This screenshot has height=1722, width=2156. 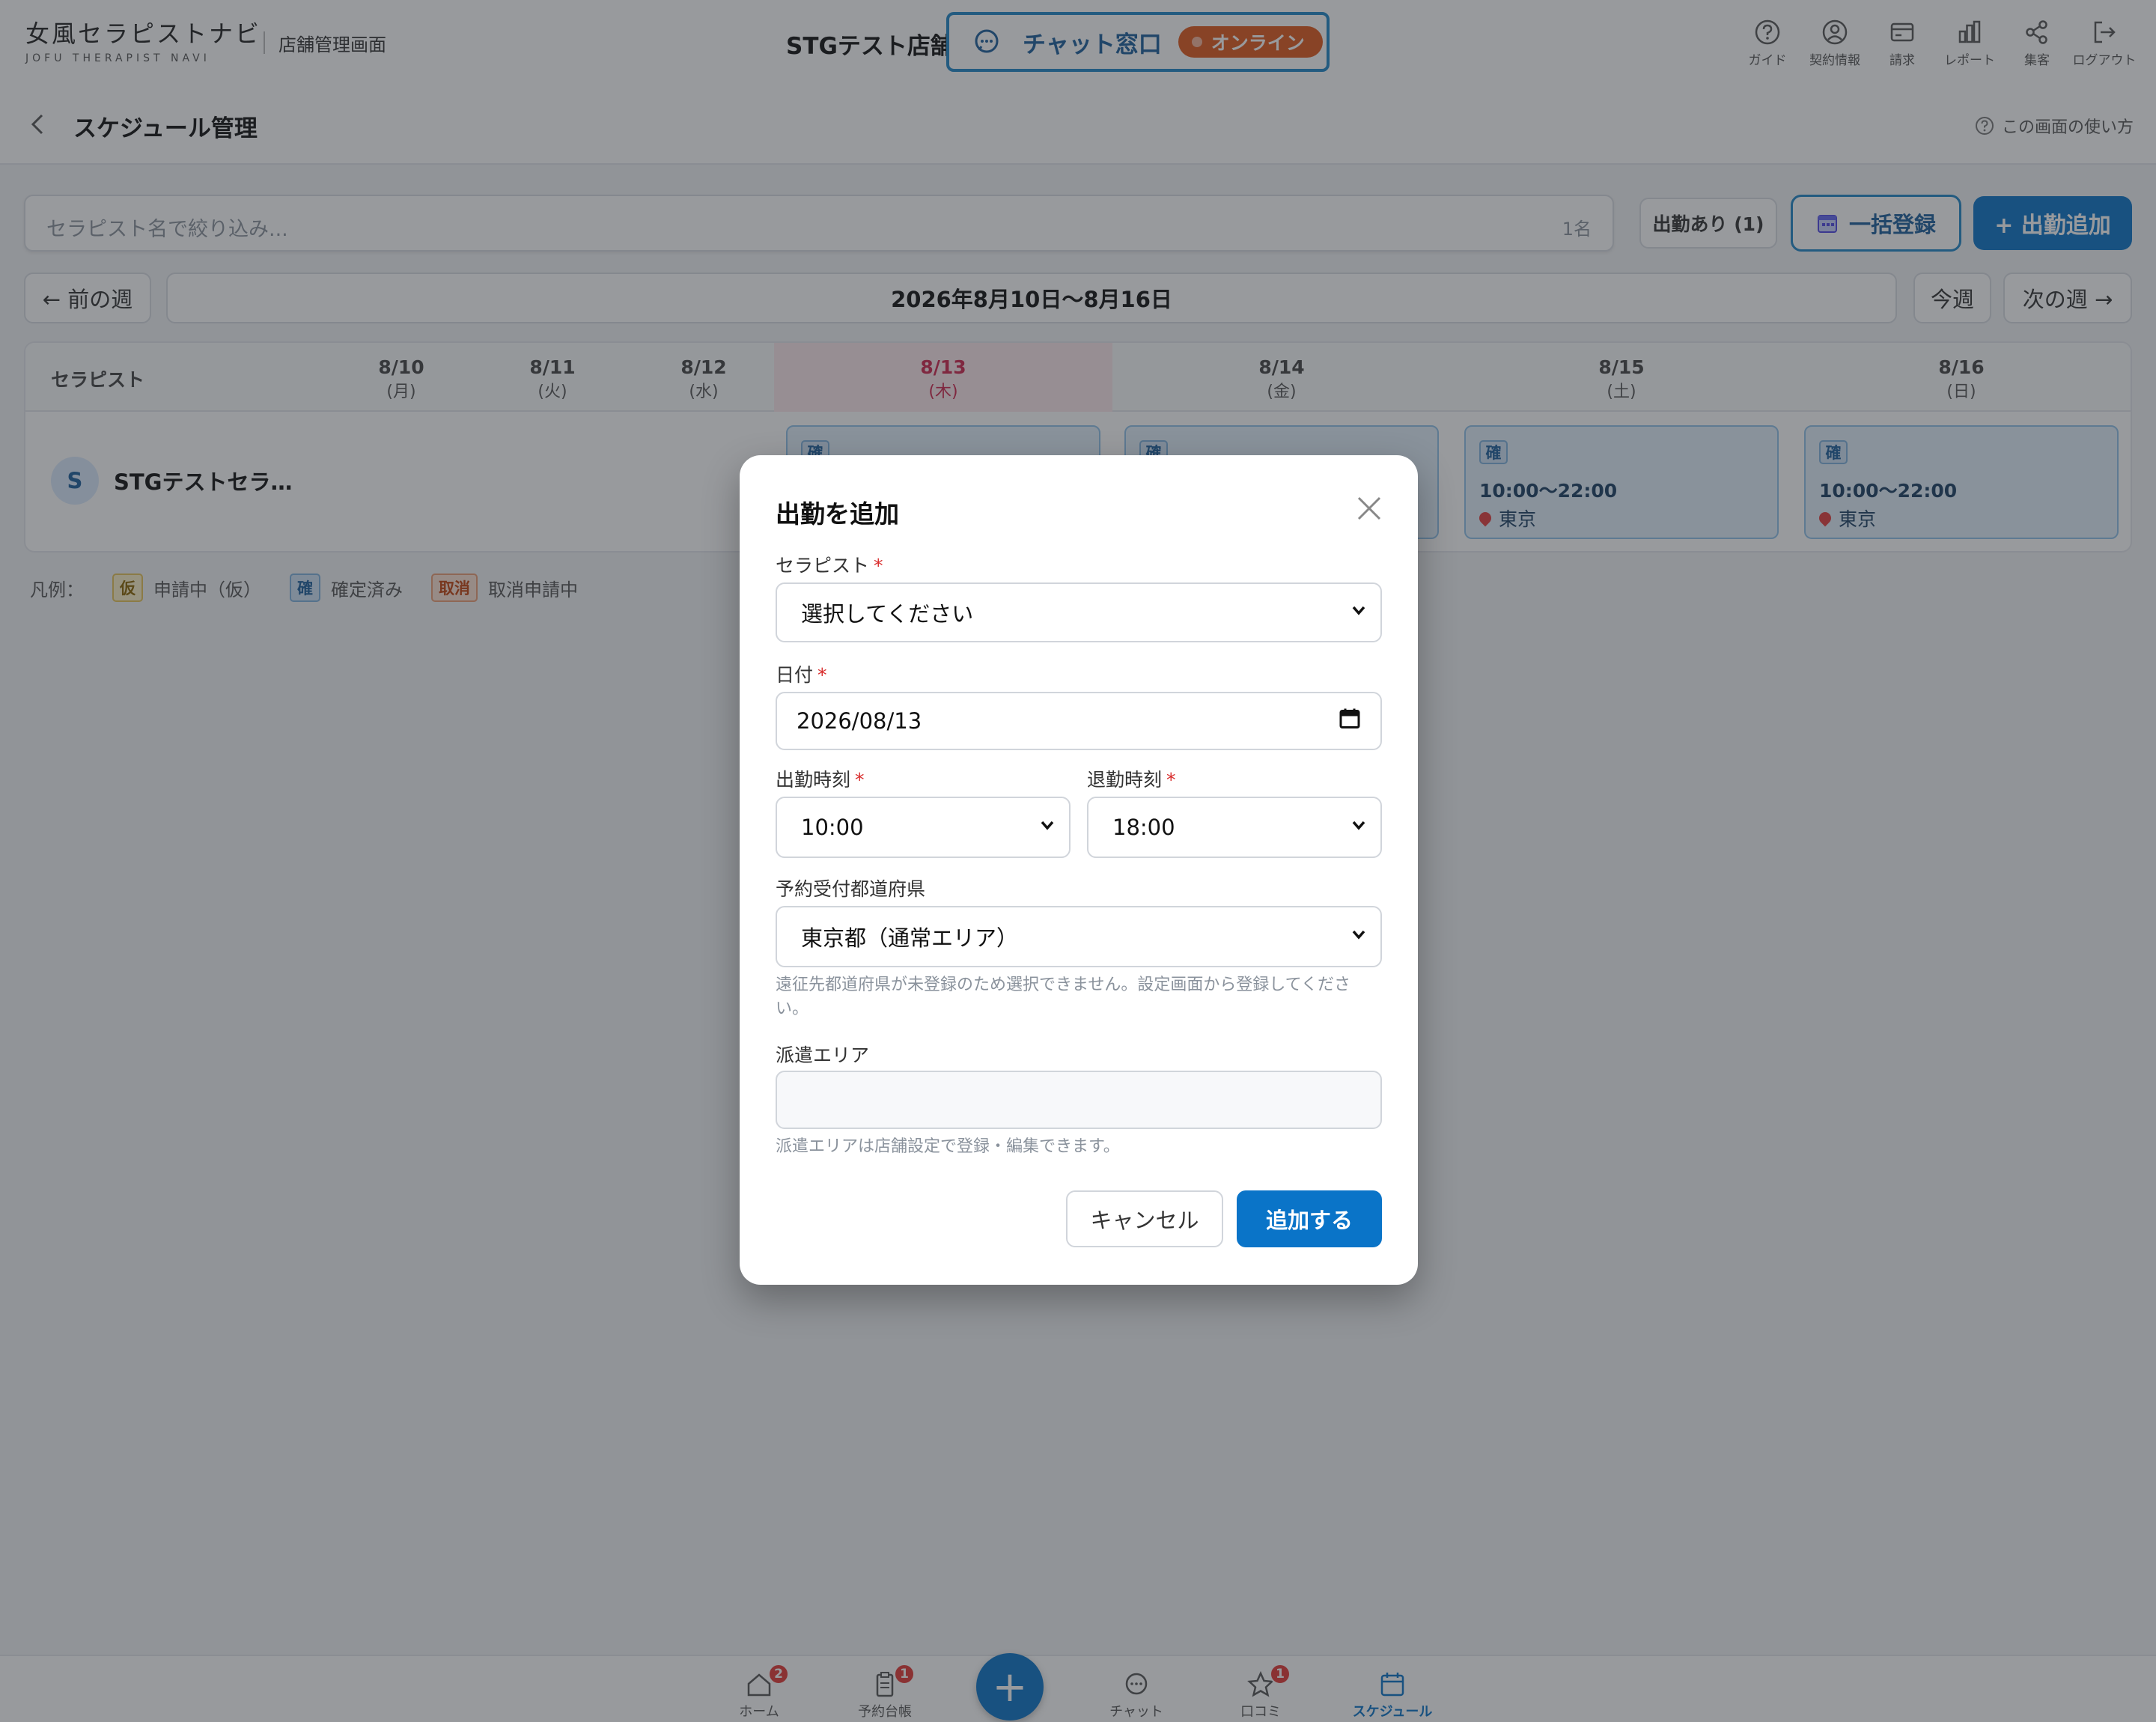 What do you see at coordinates (1369, 510) in the screenshot?
I see `close-icon` at bounding box center [1369, 510].